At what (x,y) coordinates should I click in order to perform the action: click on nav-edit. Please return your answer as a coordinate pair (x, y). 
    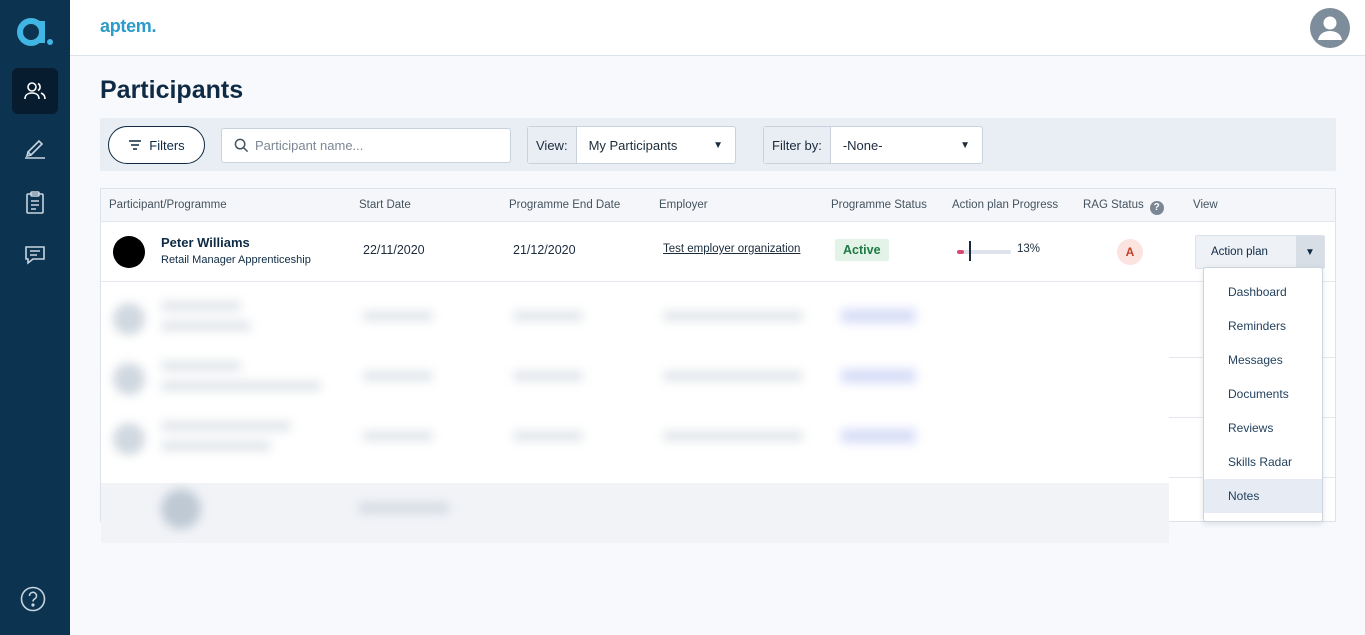
    Looking at the image, I should click on (35, 147).